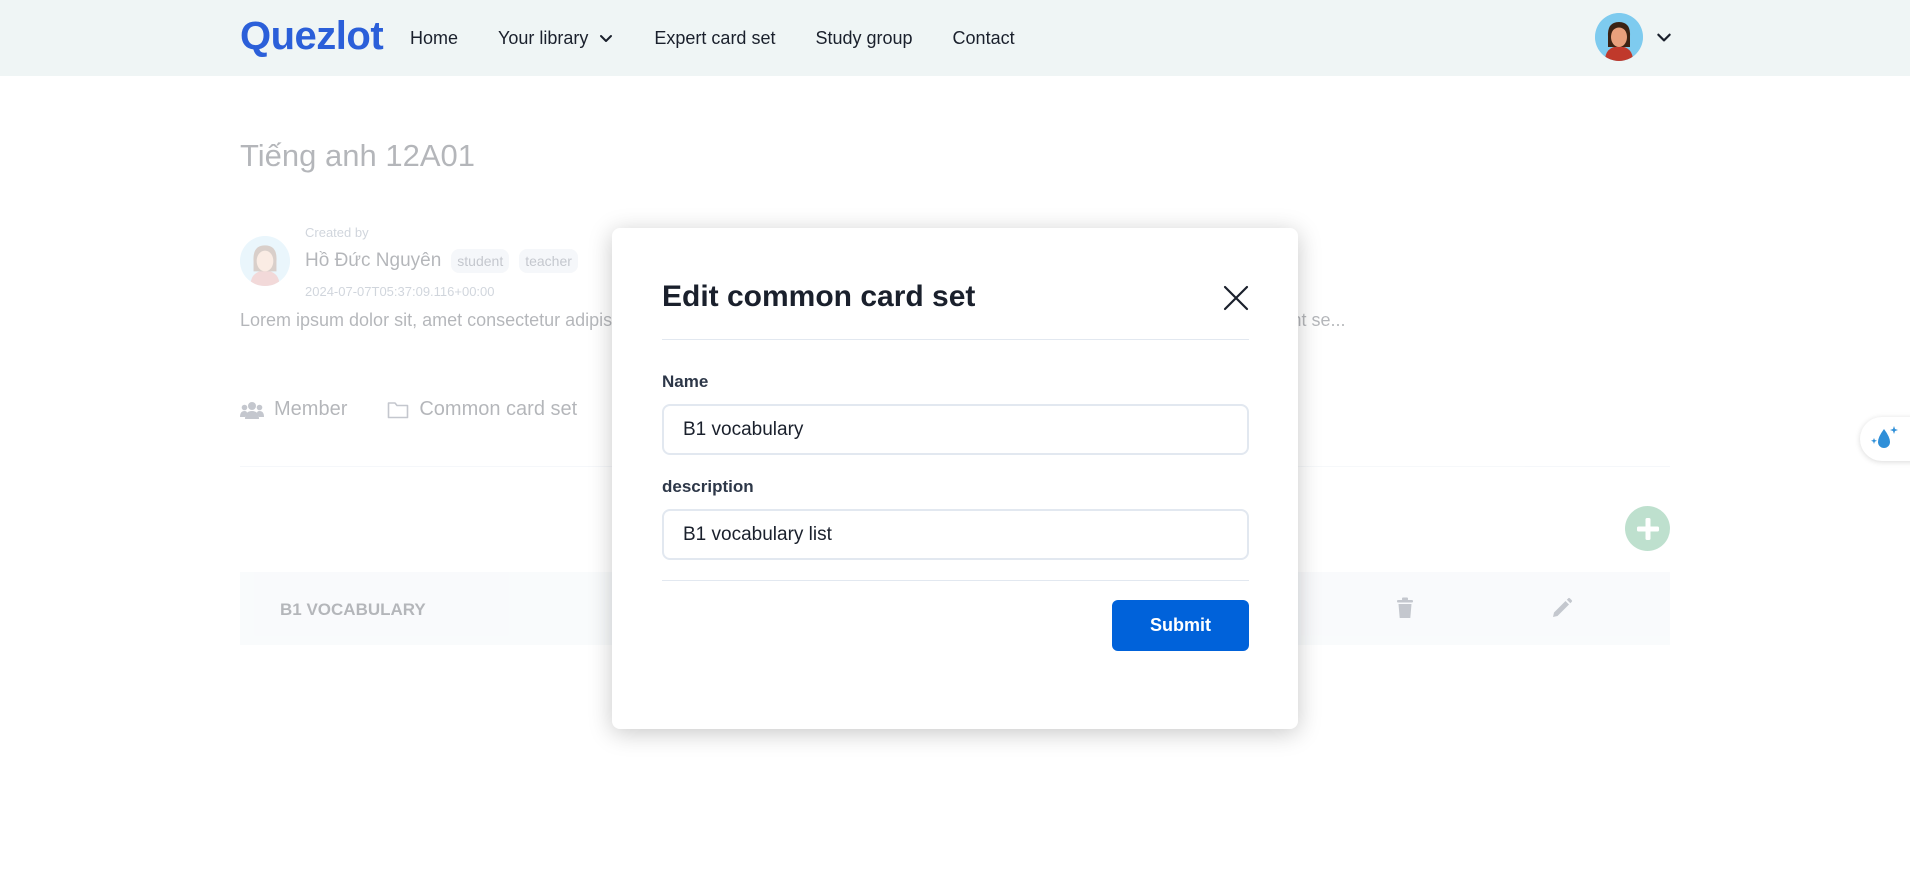 This screenshot has height=869, width=1910. Describe the element at coordinates (400, 291) in the screenshot. I see `created-at-timestamp: 2024-07-07T05:37:09.116+00:00` at that location.